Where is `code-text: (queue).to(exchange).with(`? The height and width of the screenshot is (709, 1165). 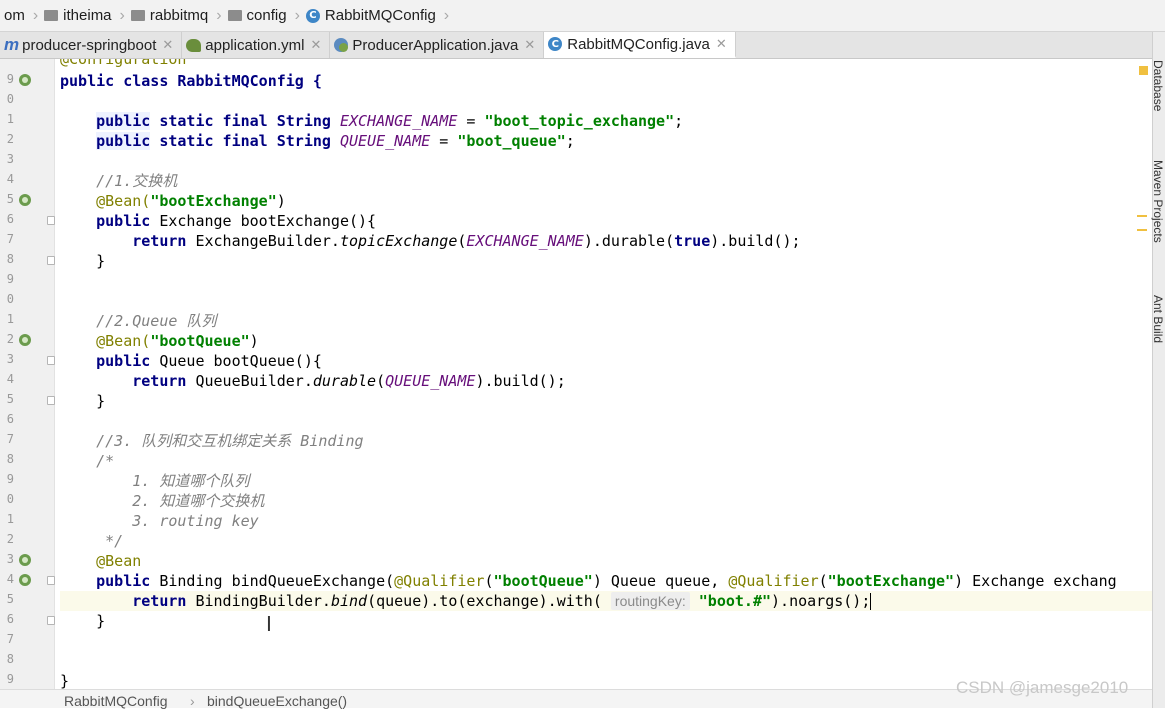
code-text: (queue).to(exchange).with( is located at coordinates (489, 601).